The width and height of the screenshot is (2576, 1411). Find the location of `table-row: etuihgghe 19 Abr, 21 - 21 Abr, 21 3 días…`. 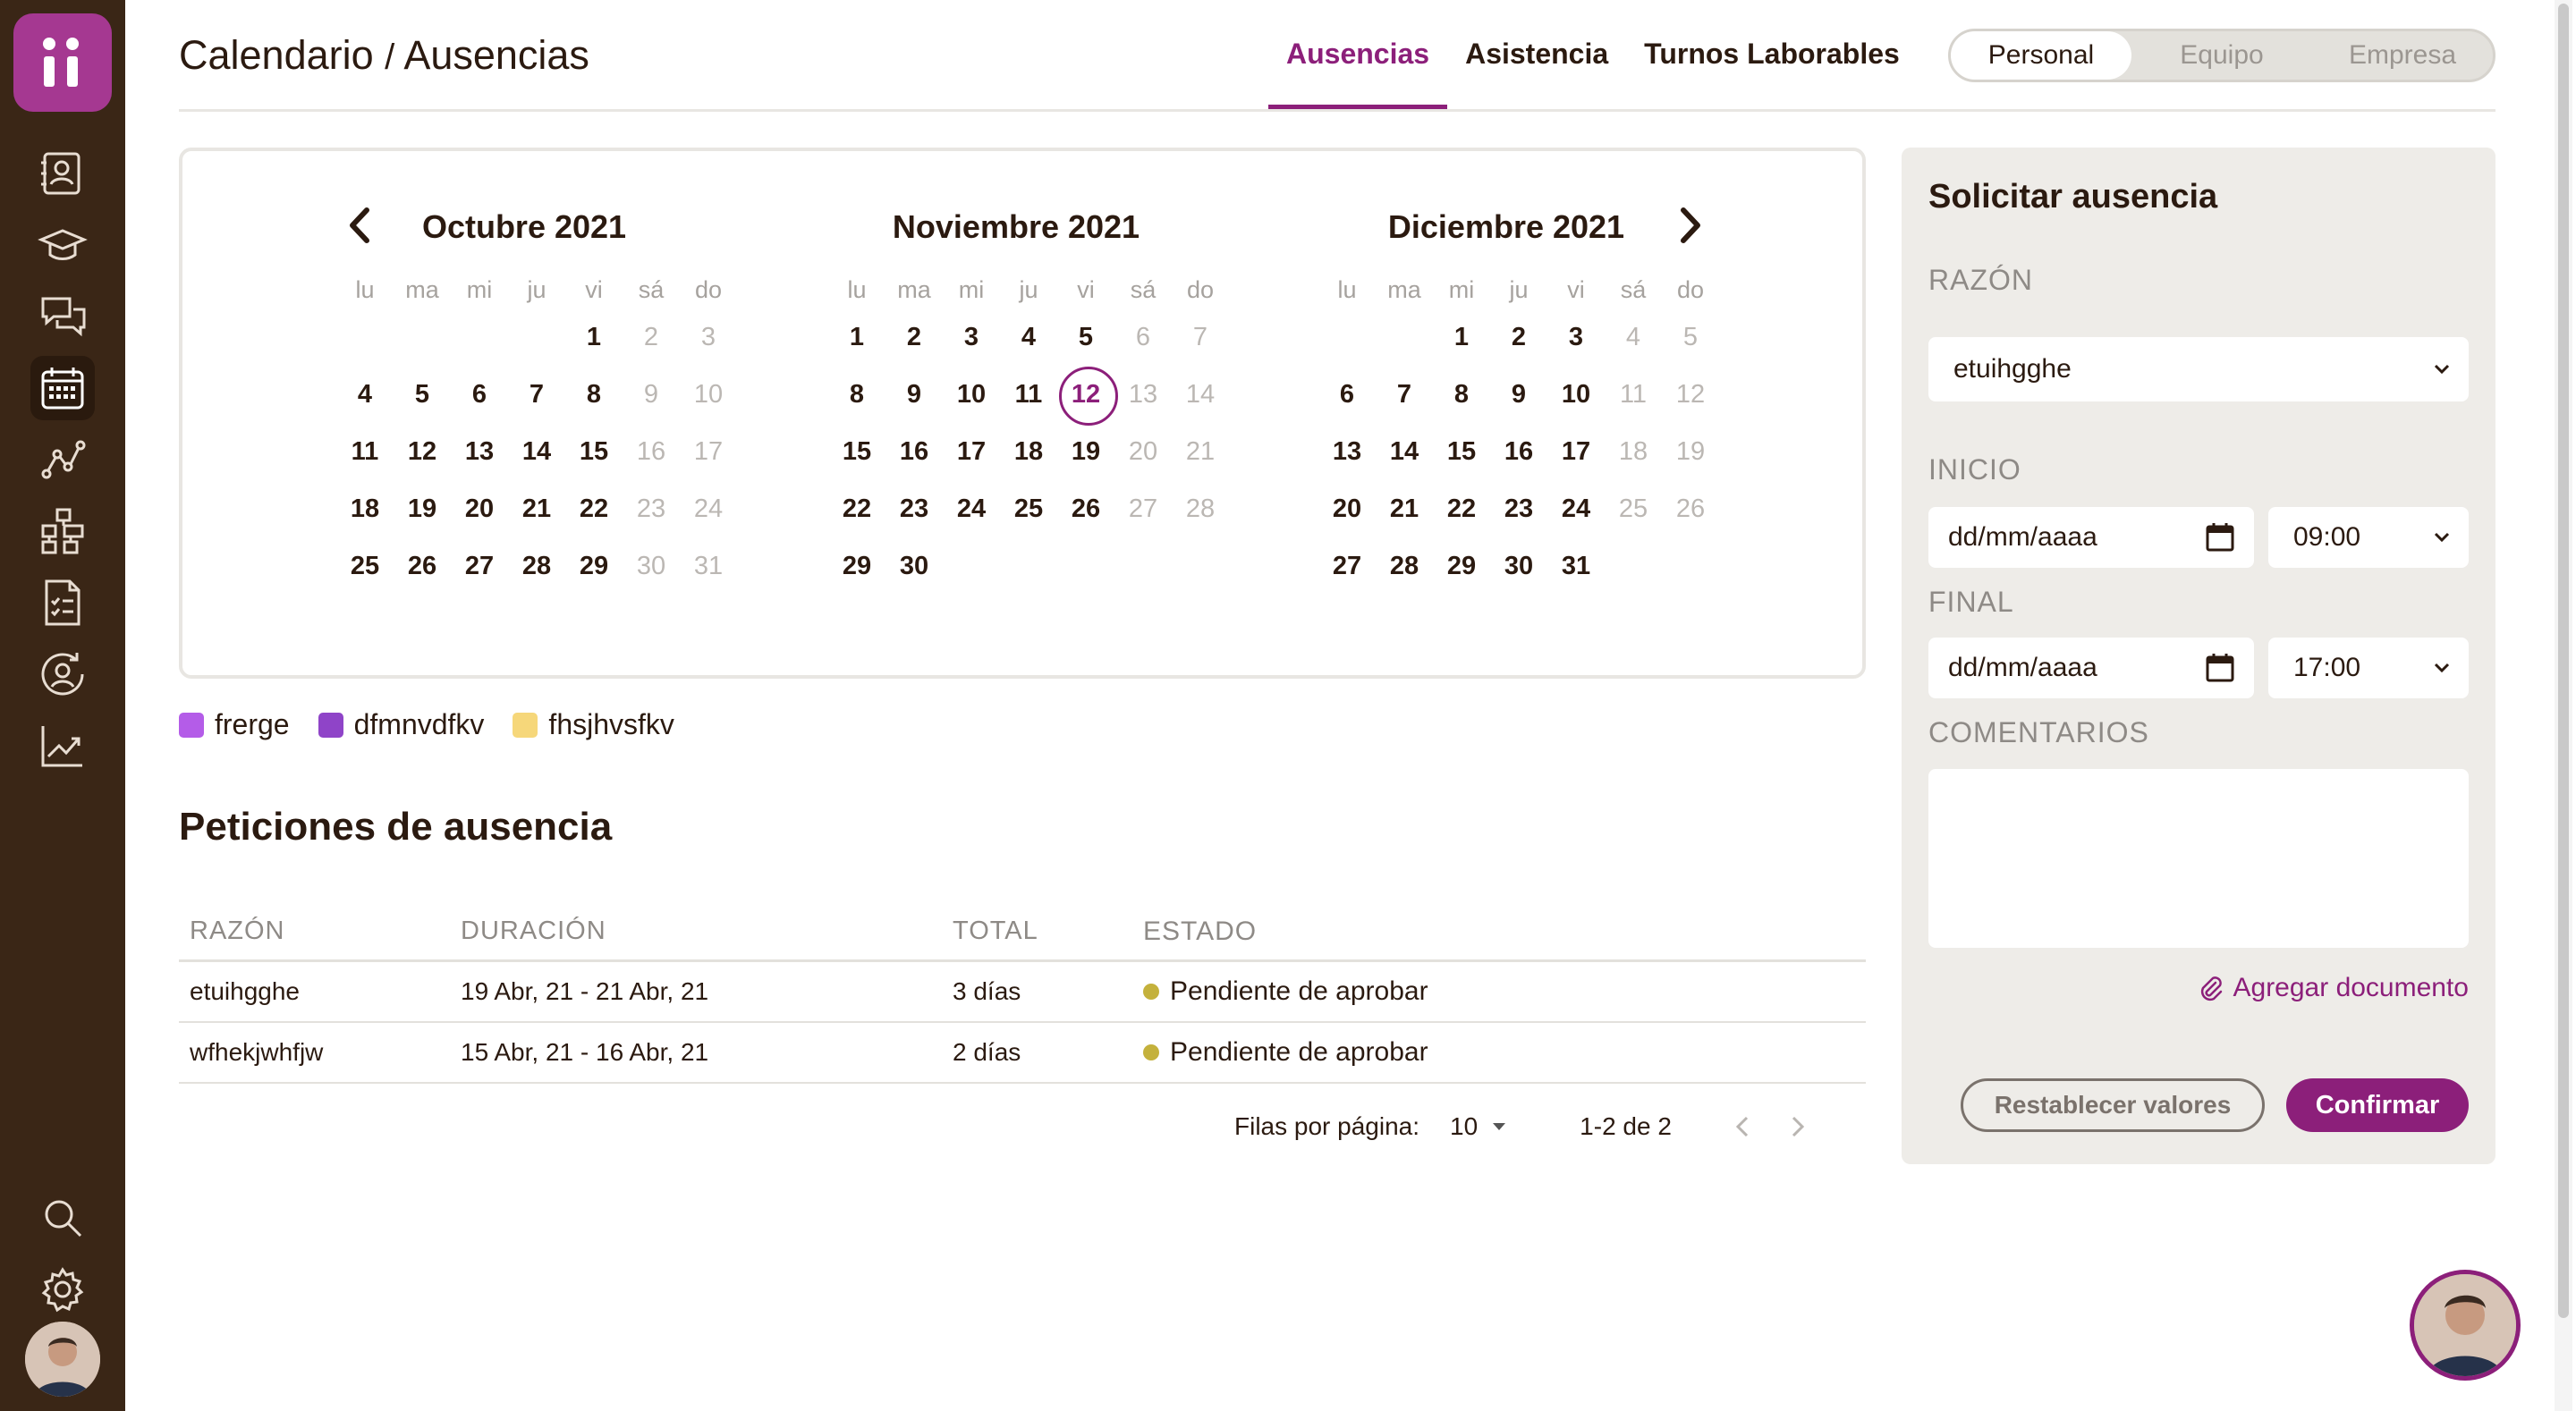

table-row: etuihgghe 19 Abr, 21 - 21 Abr, 21 3 días… is located at coordinates (1022, 992).